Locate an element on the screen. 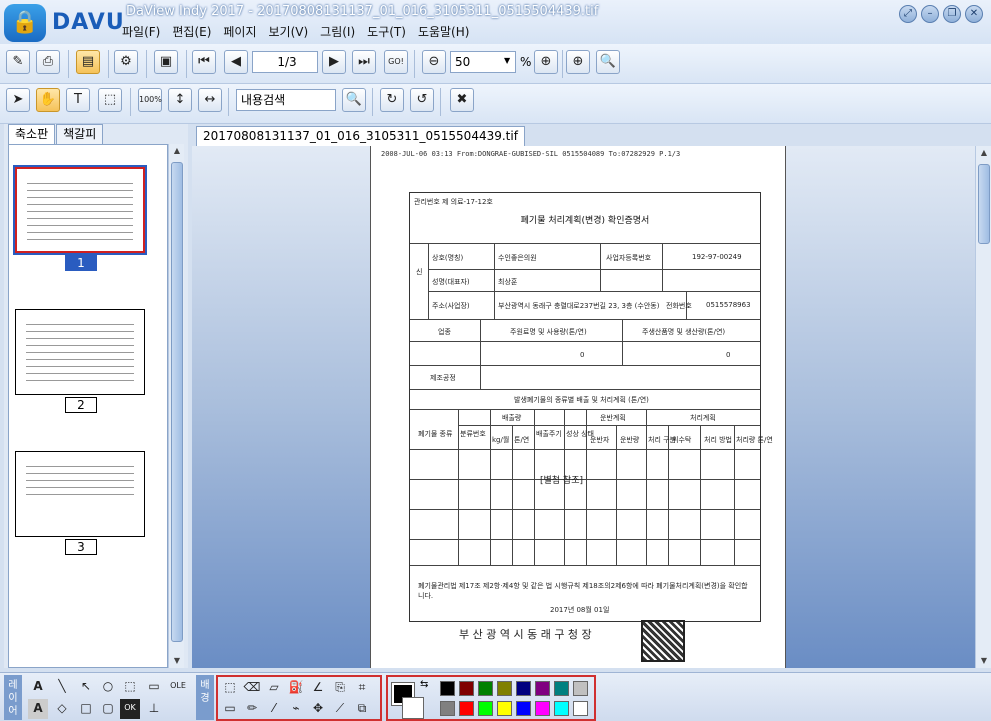 The width and height of the screenshot is (991, 721). text-select-icon: T is located at coordinates (78, 100).